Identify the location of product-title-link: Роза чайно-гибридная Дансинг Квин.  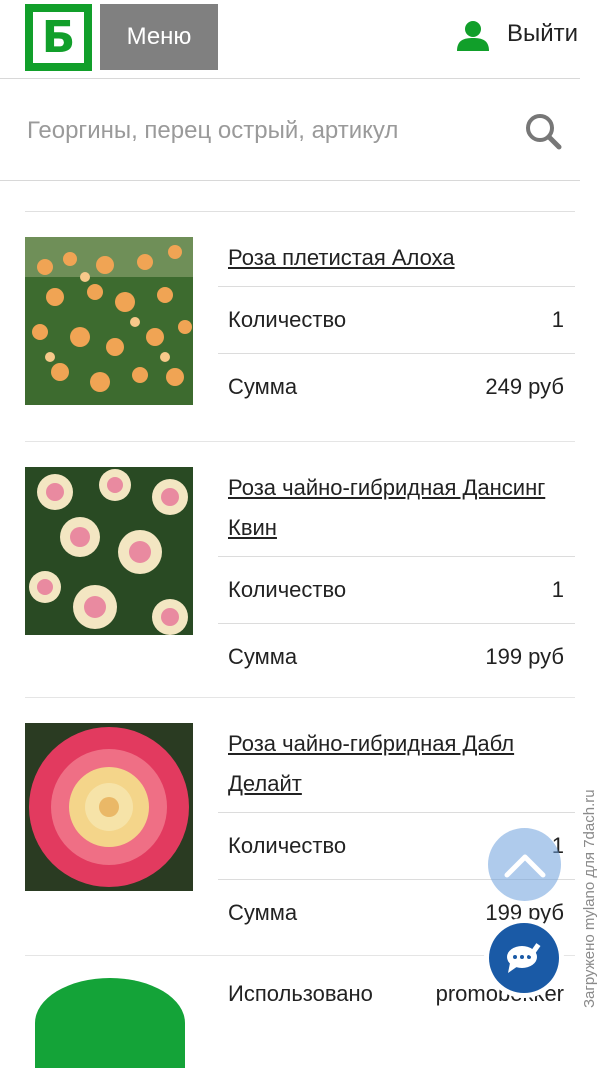
(396, 511).